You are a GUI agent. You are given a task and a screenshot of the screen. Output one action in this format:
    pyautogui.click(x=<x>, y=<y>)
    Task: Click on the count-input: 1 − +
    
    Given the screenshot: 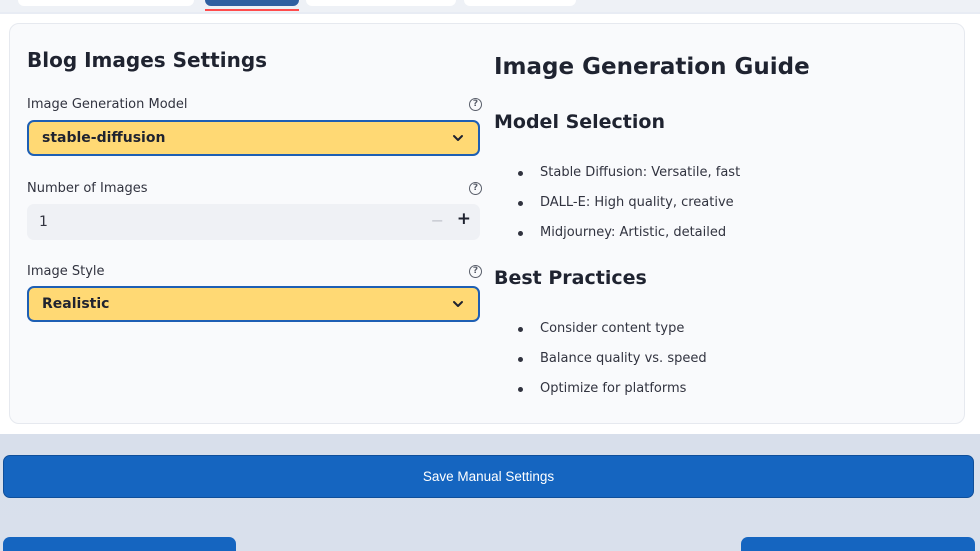 What is the action you would take?
    pyautogui.click(x=253, y=222)
    